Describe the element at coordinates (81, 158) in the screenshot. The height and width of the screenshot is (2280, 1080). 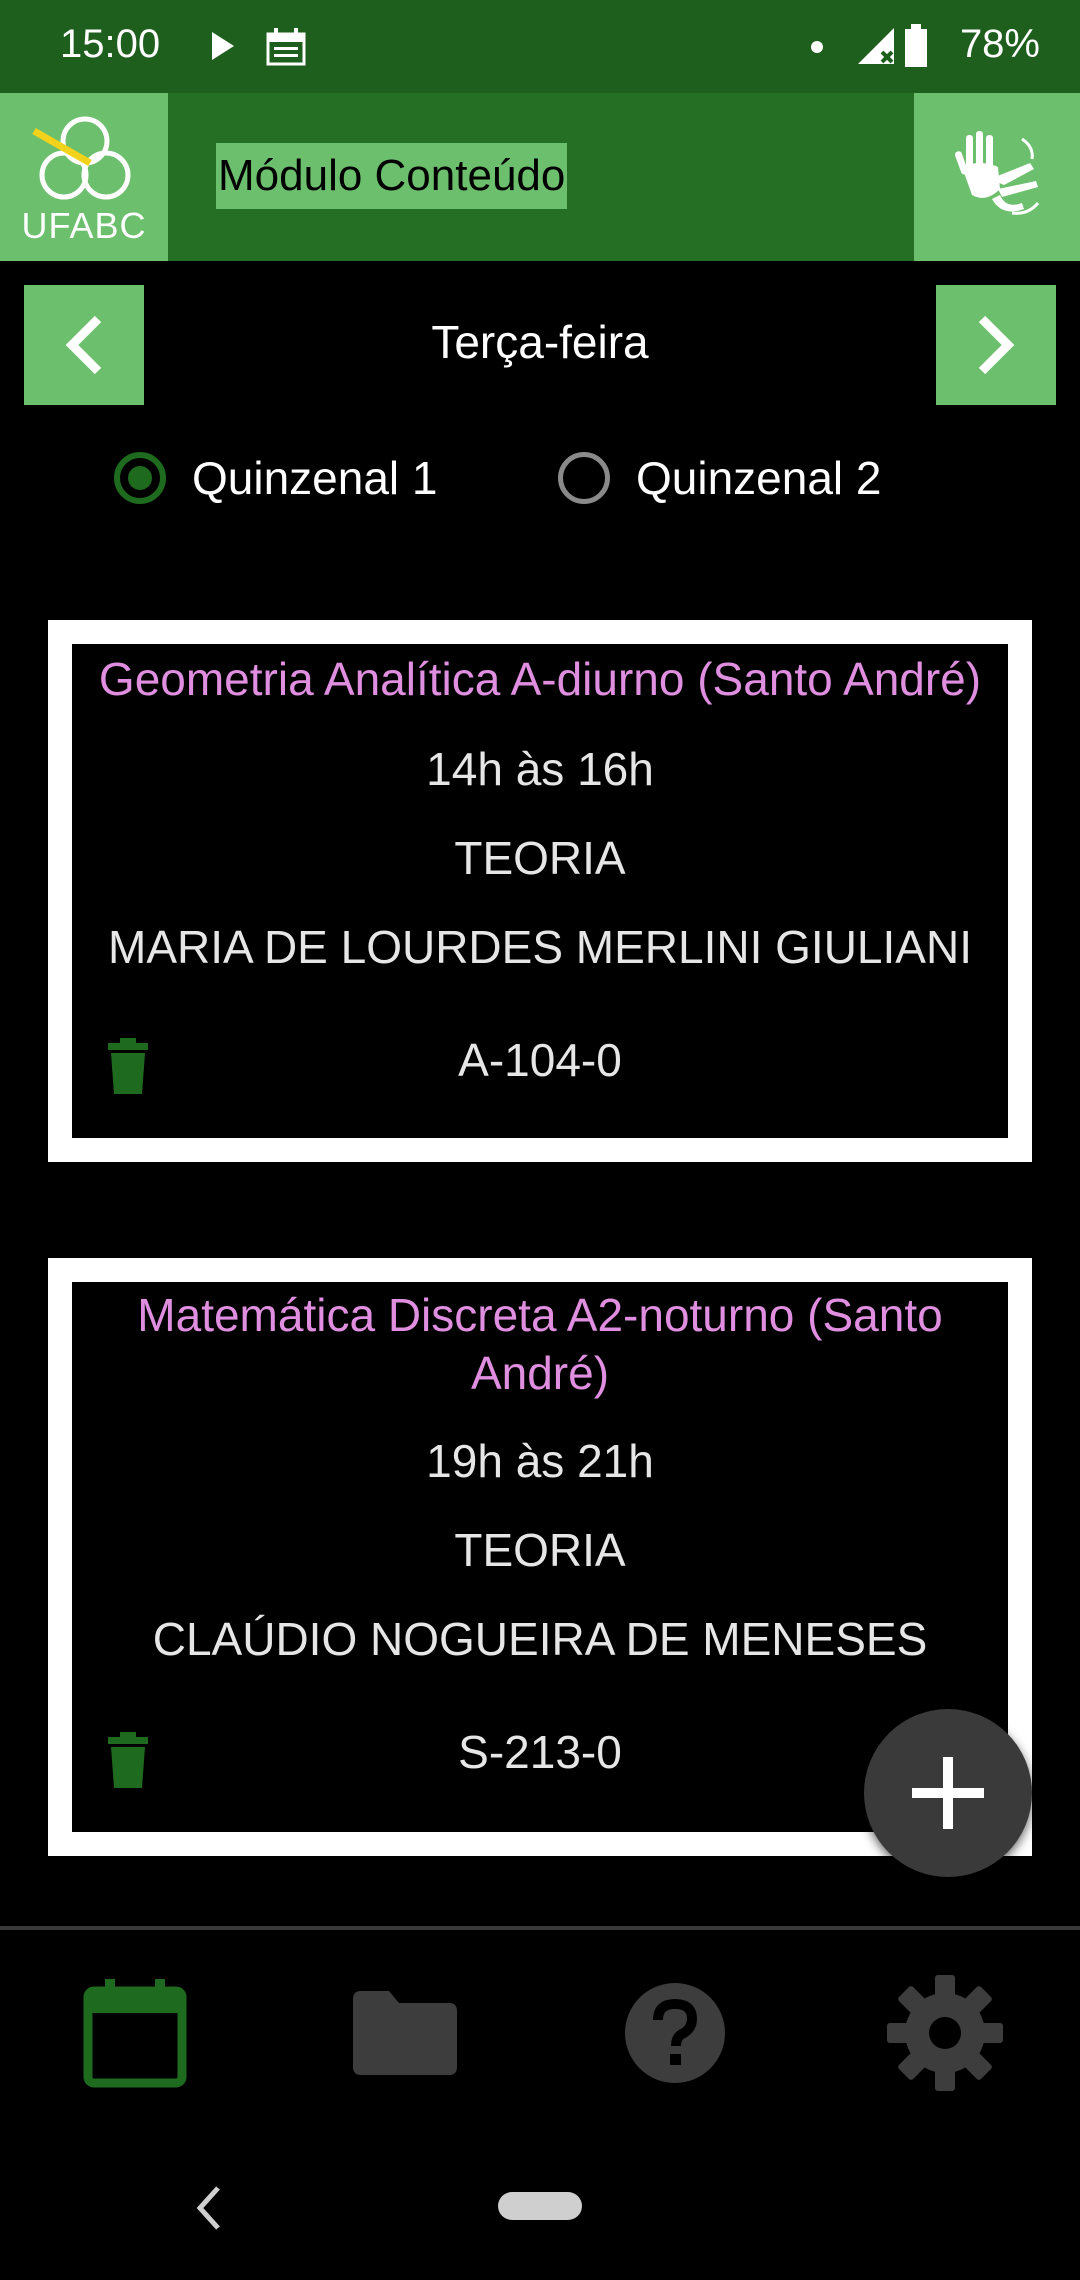
I see `ufabc-logo-icon` at that location.